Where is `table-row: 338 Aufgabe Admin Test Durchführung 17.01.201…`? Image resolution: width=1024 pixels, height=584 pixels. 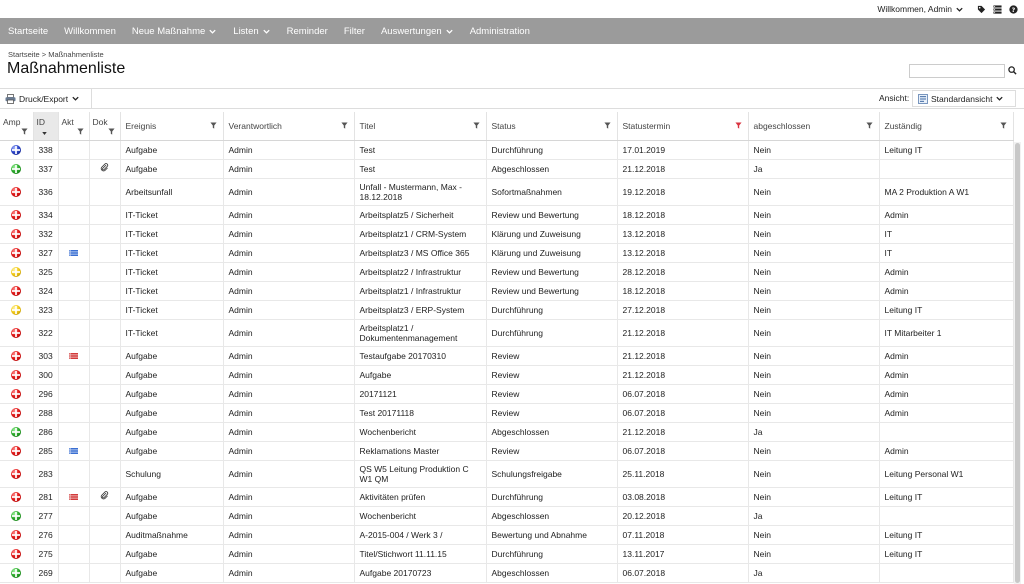 table-row: 338 Aufgabe Admin Test Durchführung 17.01.201… is located at coordinates (507, 150).